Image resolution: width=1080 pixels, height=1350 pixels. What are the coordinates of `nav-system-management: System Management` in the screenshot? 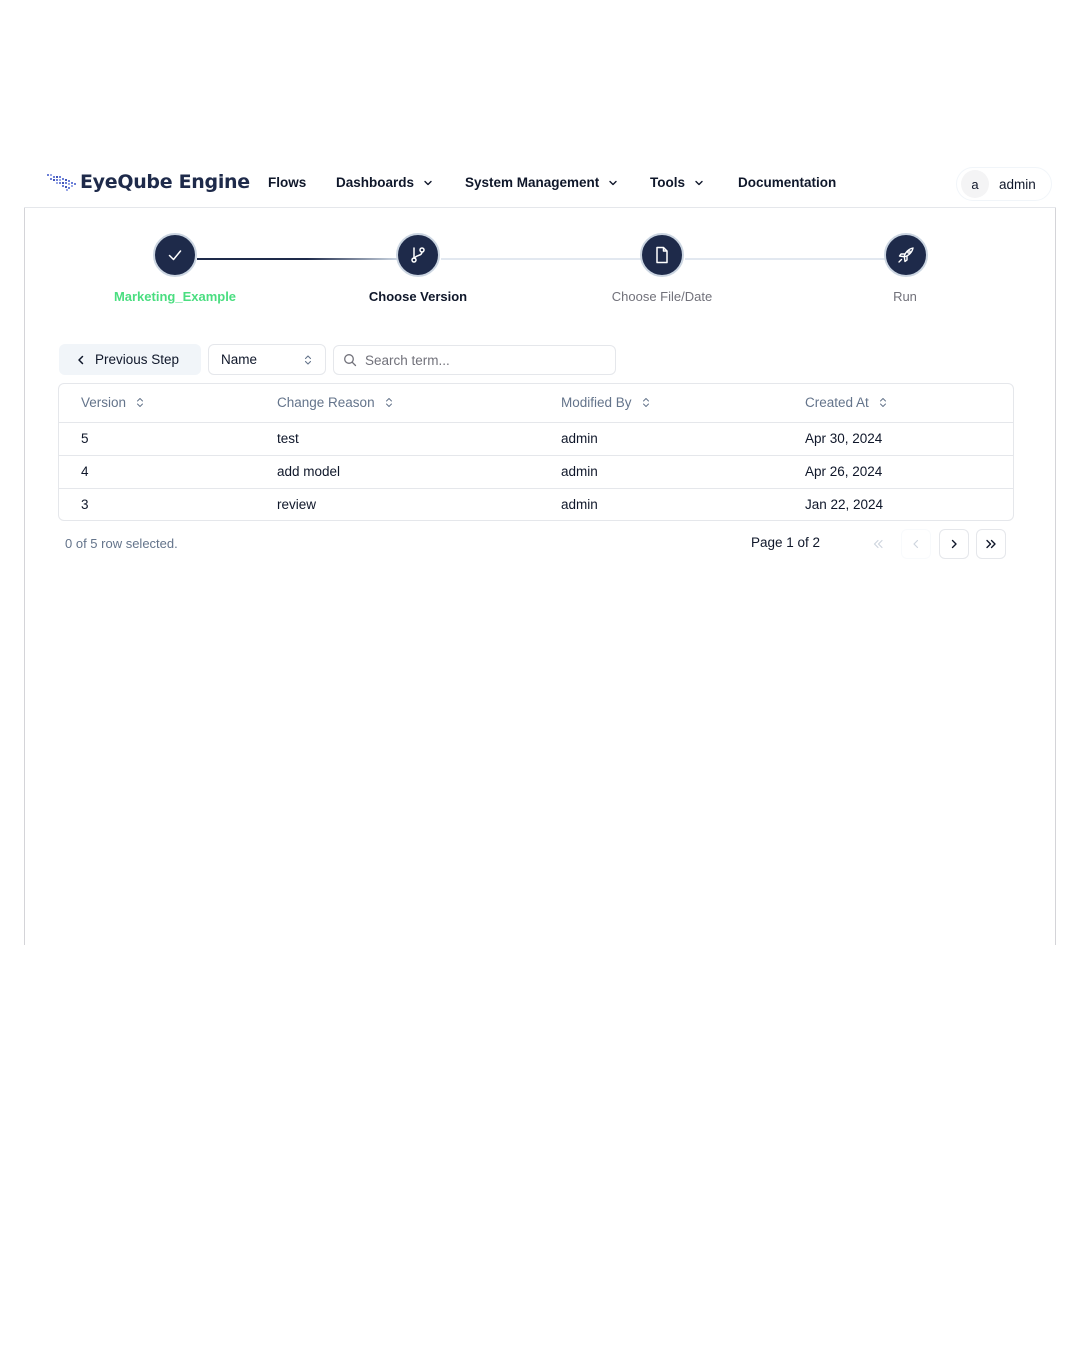 It's located at (541, 182).